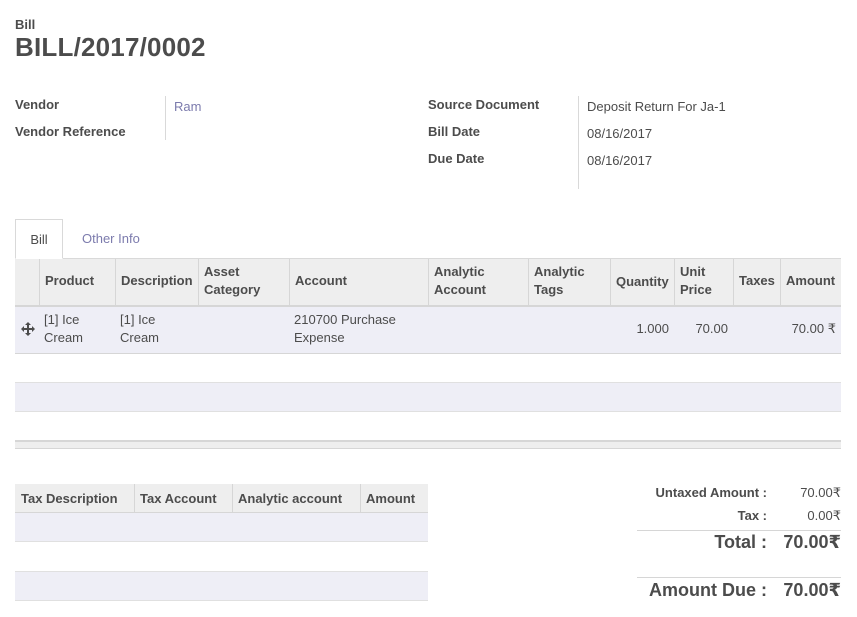  I want to click on tax-amount-value: 0.00₹, so click(824, 515).